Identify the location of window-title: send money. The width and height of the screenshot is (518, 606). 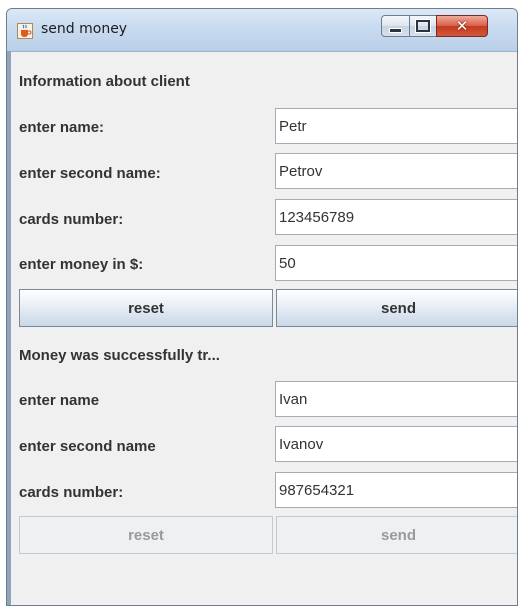
(84, 29).